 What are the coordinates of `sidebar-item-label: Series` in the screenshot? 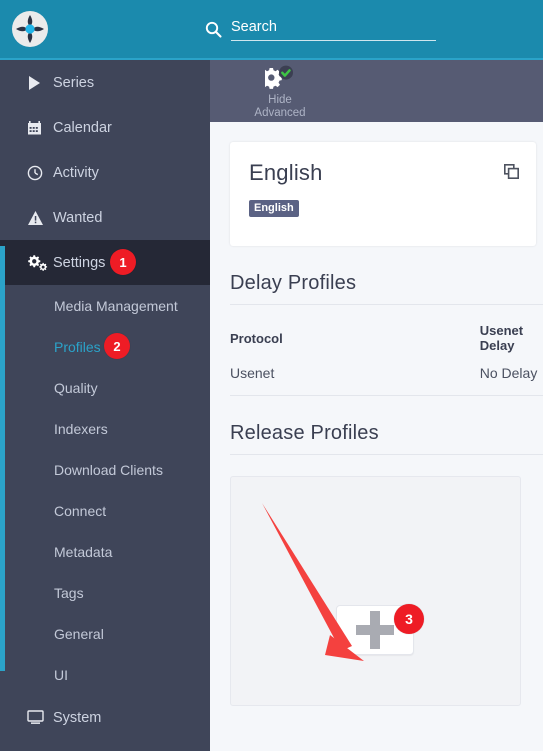 It's located at (74, 82).